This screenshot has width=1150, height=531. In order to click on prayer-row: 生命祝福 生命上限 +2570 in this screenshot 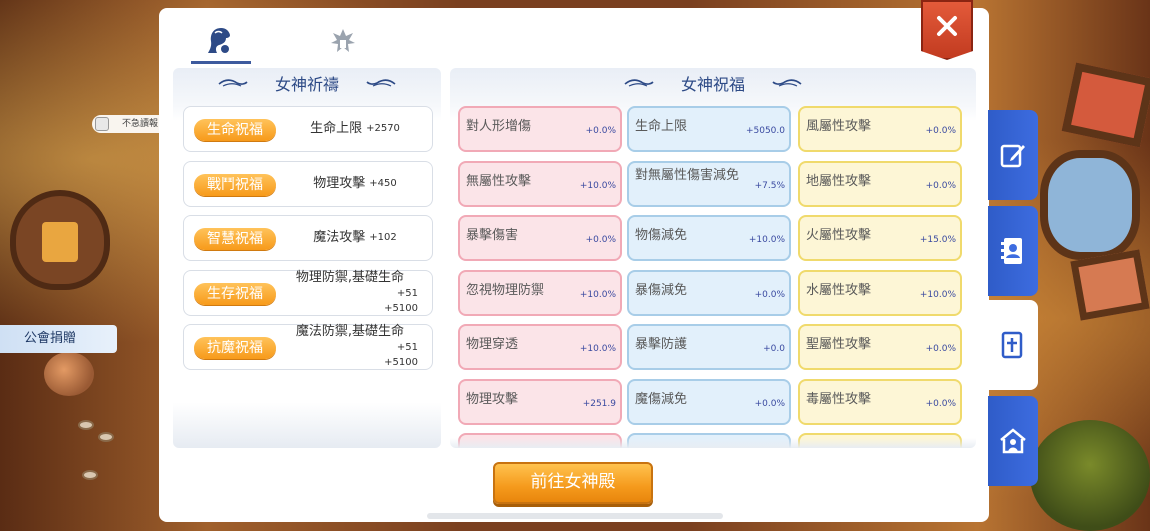, I will do `click(308, 129)`.